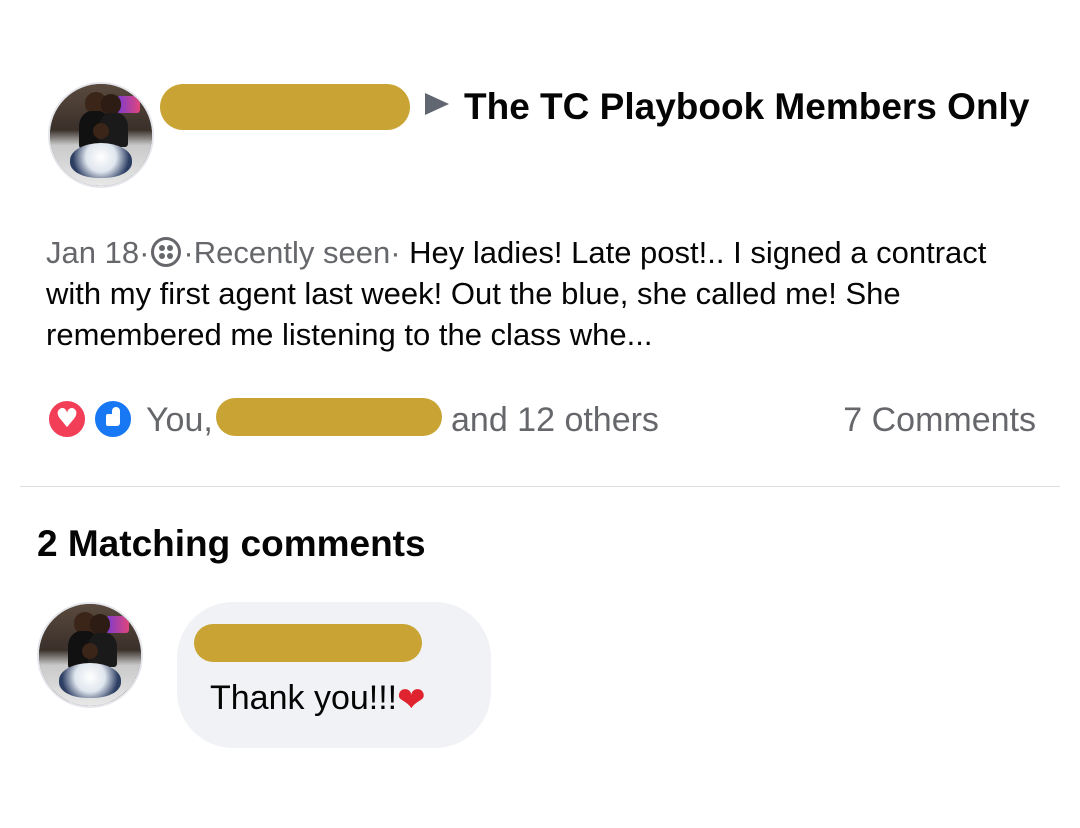 This screenshot has width=1080, height=828. Describe the element at coordinates (166, 252) in the screenshot. I see `friends-group-icon` at that location.